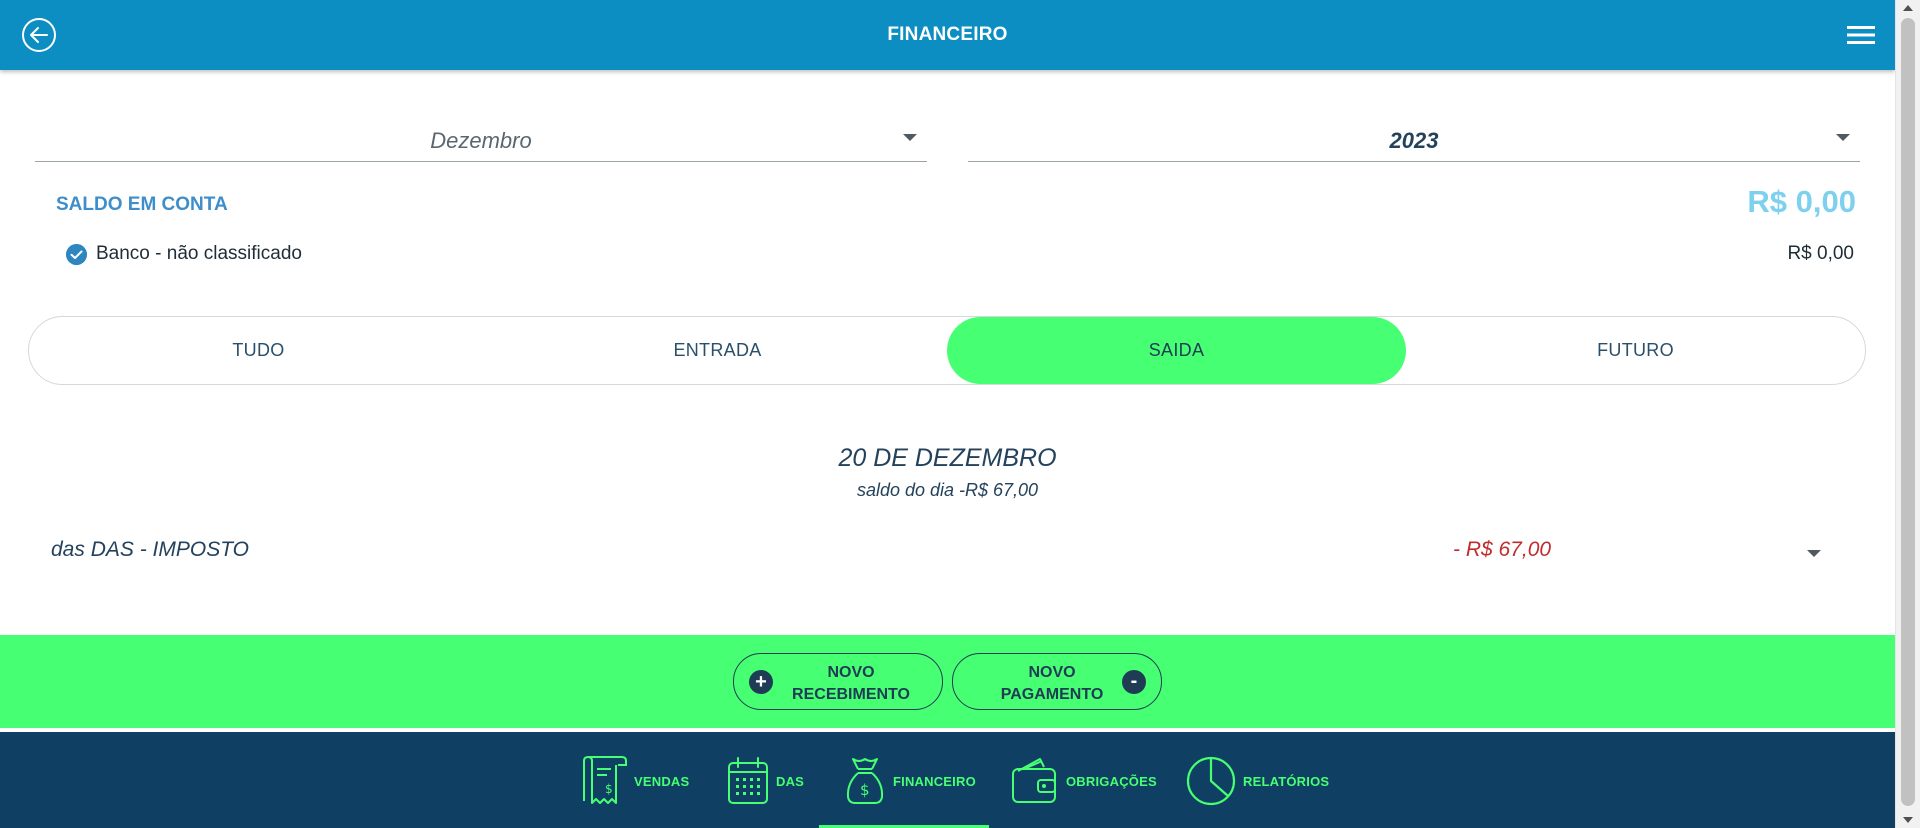  What do you see at coordinates (662, 781) in the screenshot?
I see `nav-label-vendas: VENDAS` at bounding box center [662, 781].